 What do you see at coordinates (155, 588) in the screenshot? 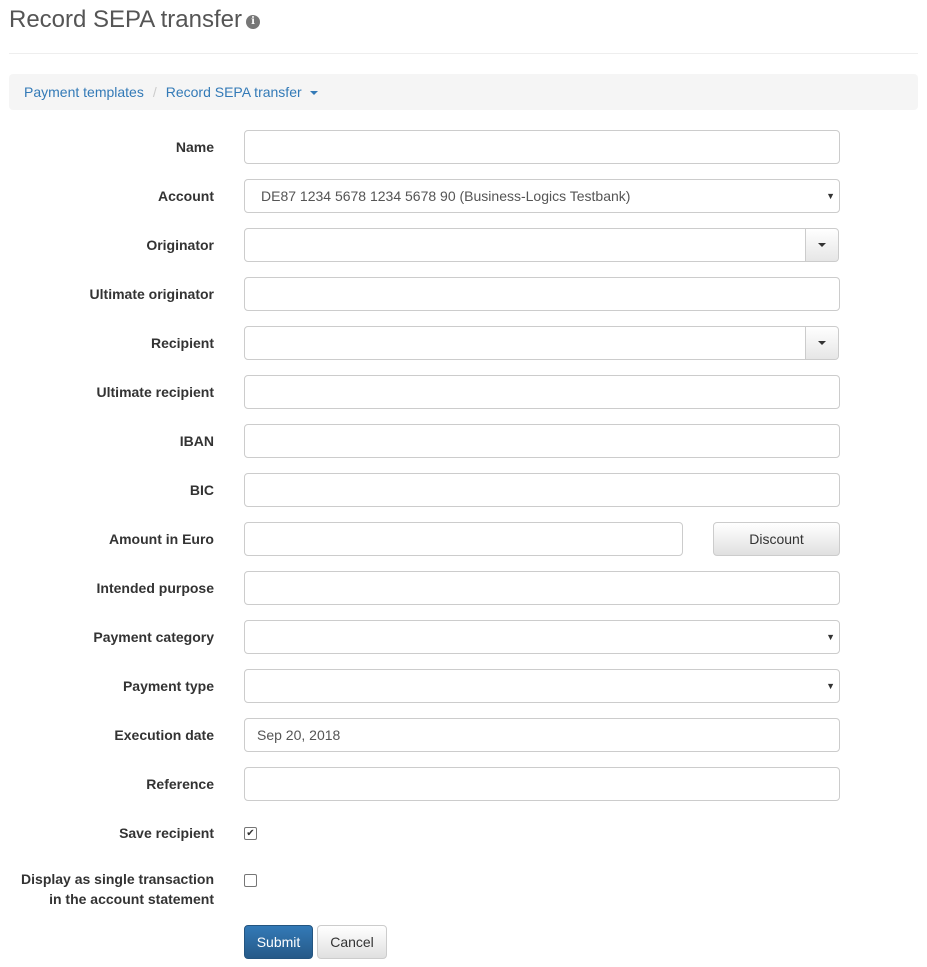
I see `intended-purpose-label: Intended purpose` at bounding box center [155, 588].